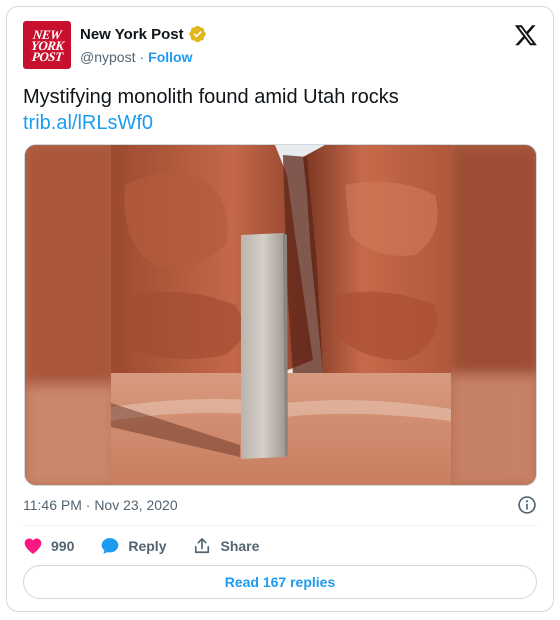 The height and width of the screenshot is (620, 560). Describe the element at coordinates (132, 34) in the screenshot. I see `author-name: New York Post` at that location.